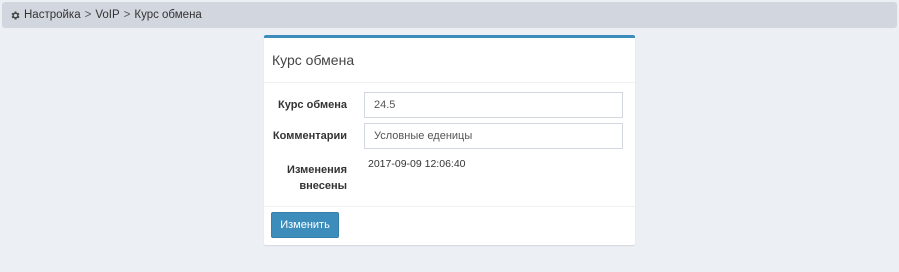 Image resolution: width=899 pixels, height=272 pixels. What do you see at coordinates (449, 226) in the screenshot?
I see `panel-footer: Изменить` at bounding box center [449, 226].